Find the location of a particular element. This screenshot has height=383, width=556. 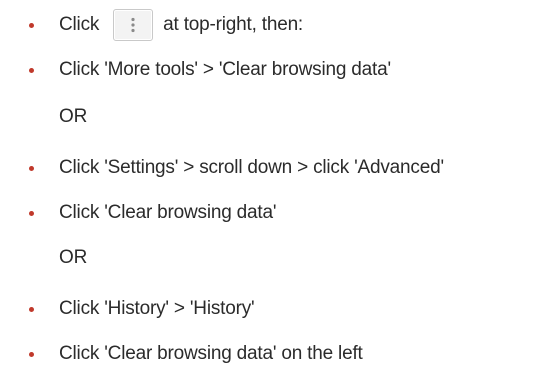

step-text-after: at top-right, then: is located at coordinates (233, 24).